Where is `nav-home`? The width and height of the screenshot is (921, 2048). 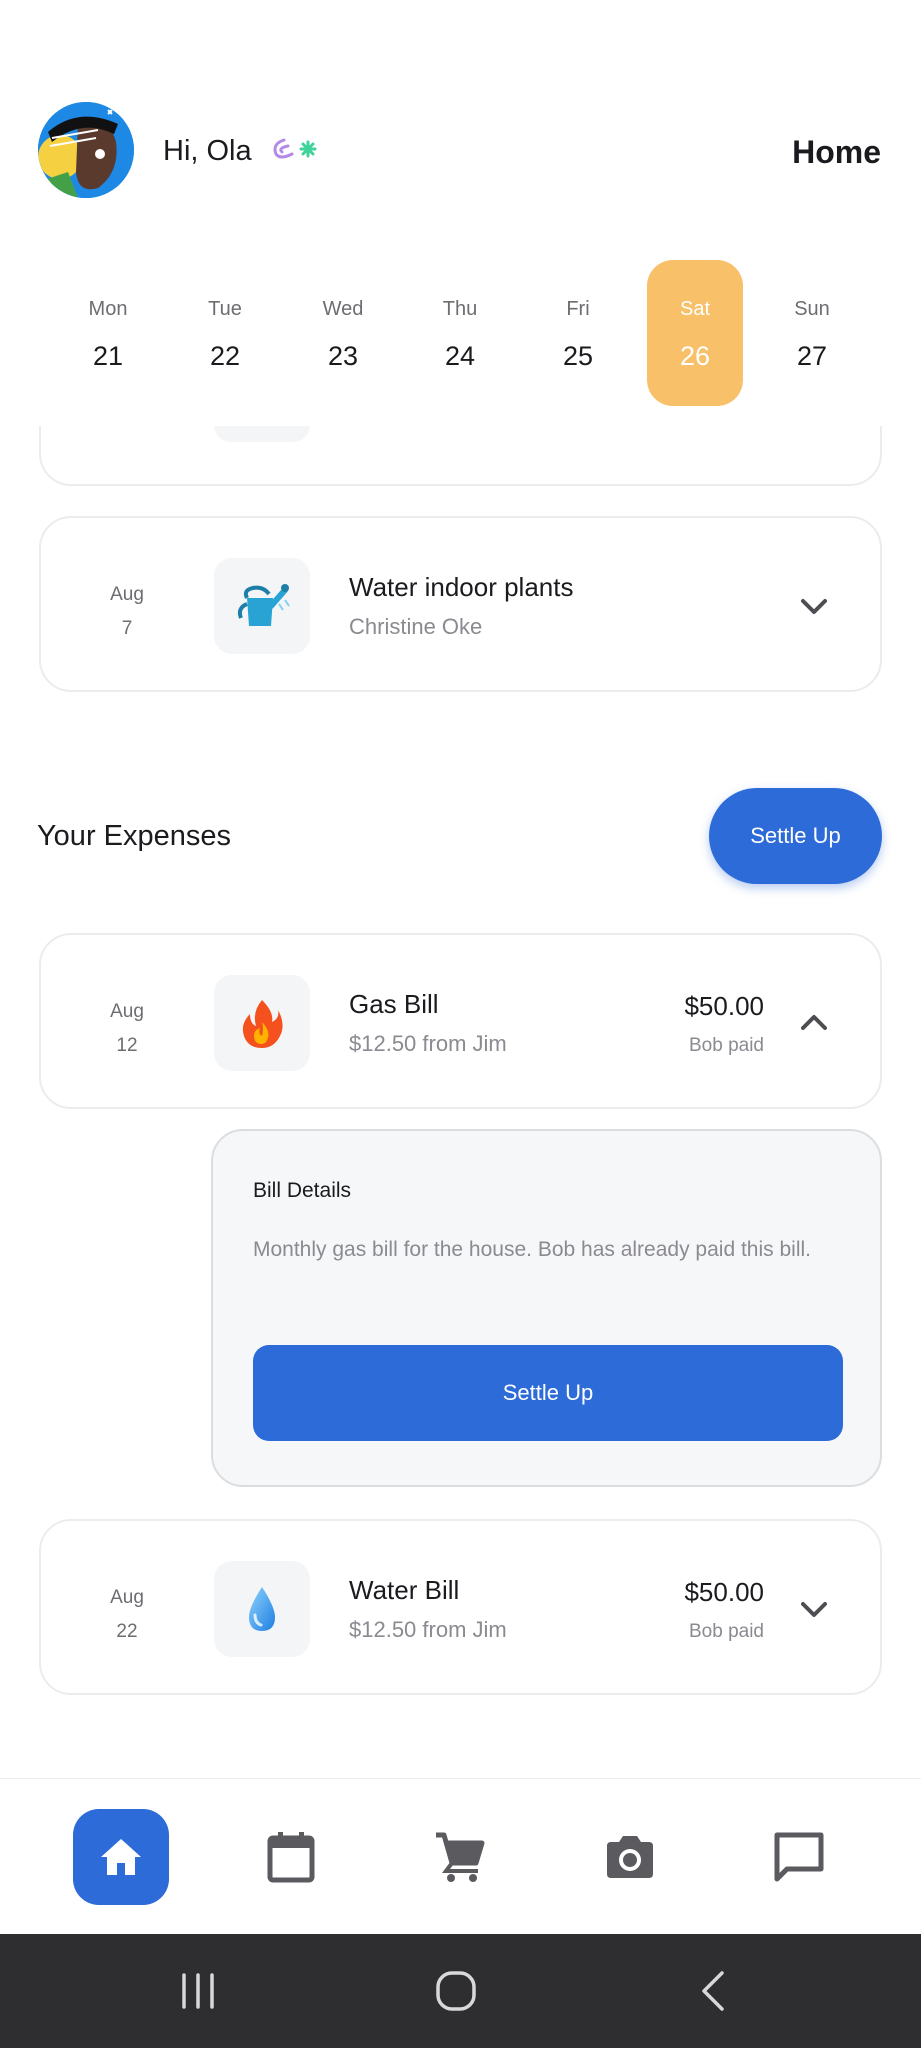 nav-home is located at coordinates (121, 1857).